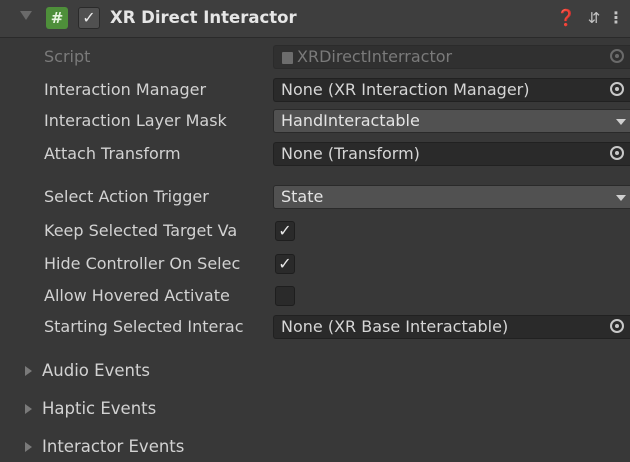  What do you see at coordinates (89, 18) in the screenshot?
I see `component-enabled-checkbox: ✓` at bounding box center [89, 18].